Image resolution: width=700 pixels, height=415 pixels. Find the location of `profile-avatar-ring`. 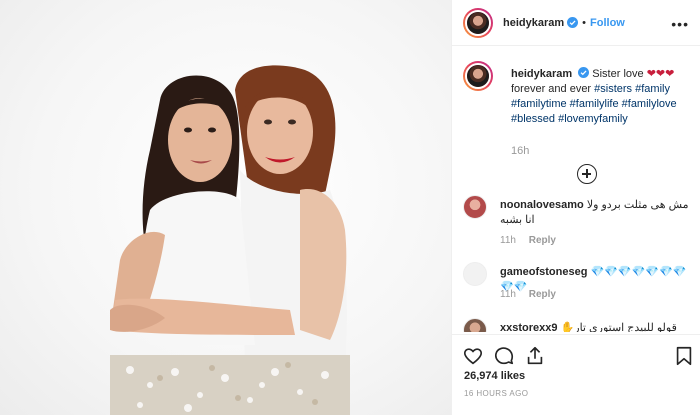

profile-avatar-ring is located at coordinates (478, 22).